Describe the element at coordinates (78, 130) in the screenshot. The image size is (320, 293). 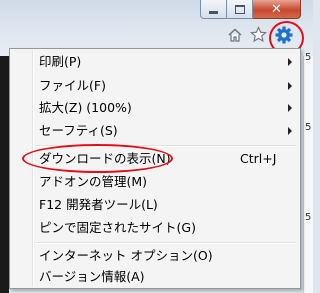
I see `menu-item-label: セーフティ(S)` at that location.